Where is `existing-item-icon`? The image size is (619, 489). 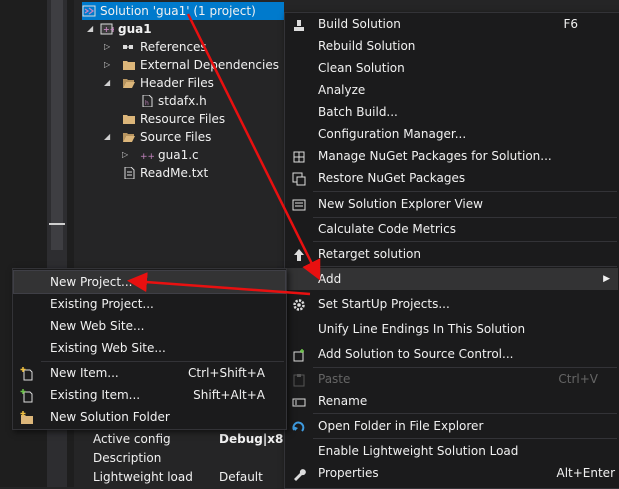
existing-item-icon is located at coordinates (27, 395).